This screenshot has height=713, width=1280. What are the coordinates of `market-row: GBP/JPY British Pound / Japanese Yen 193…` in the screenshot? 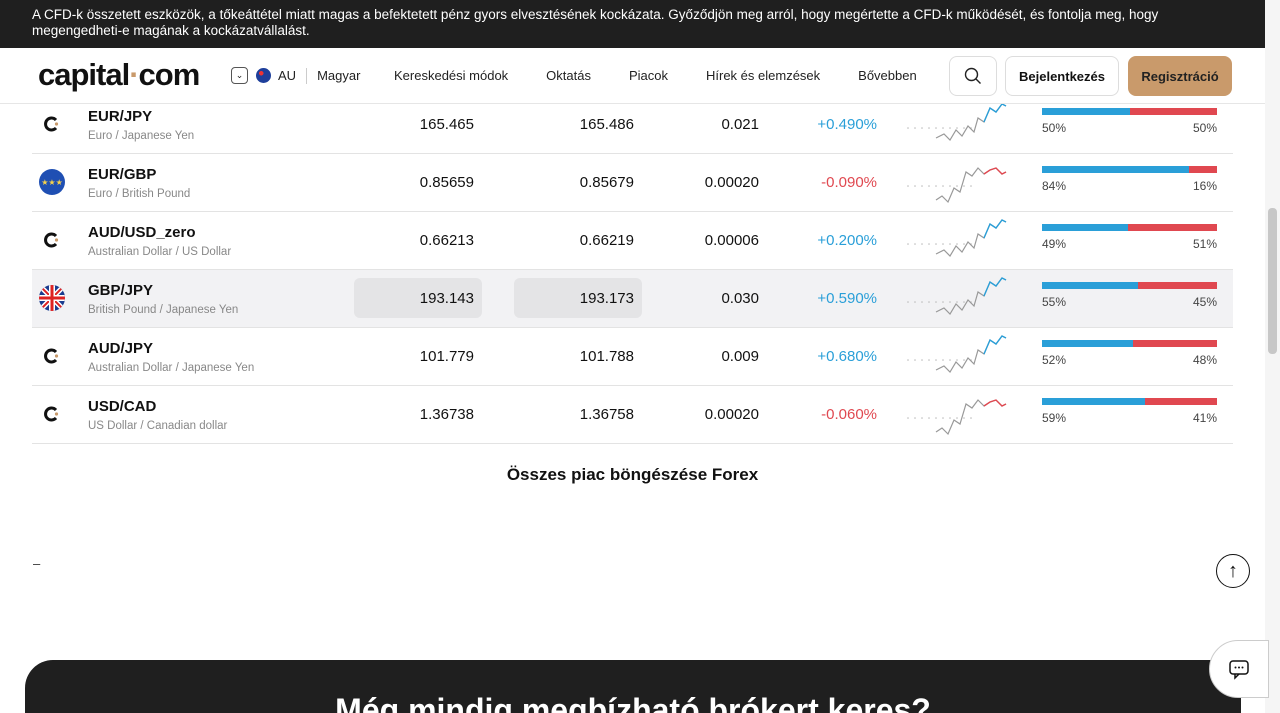 It's located at (632, 299).